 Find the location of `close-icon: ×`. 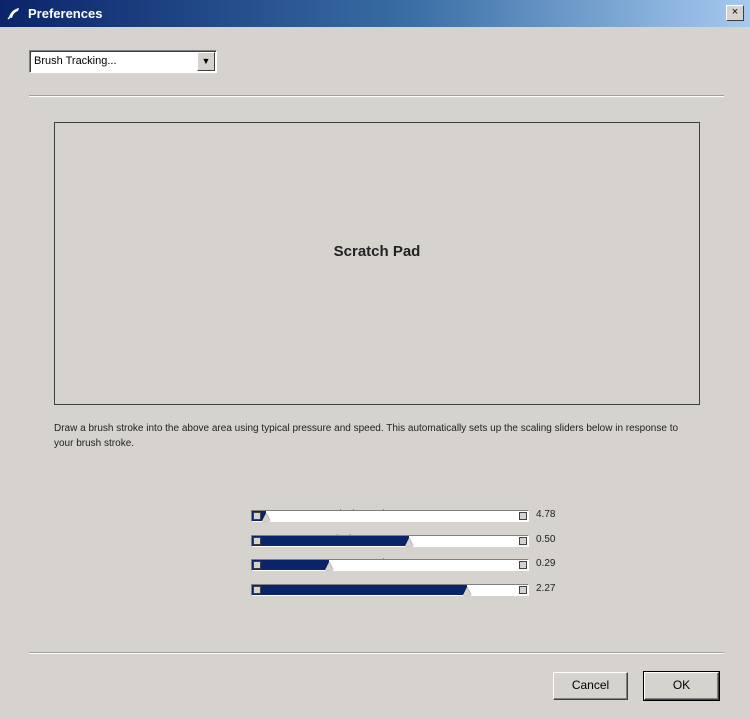

close-icon: × is located at coordinates (735, 12).